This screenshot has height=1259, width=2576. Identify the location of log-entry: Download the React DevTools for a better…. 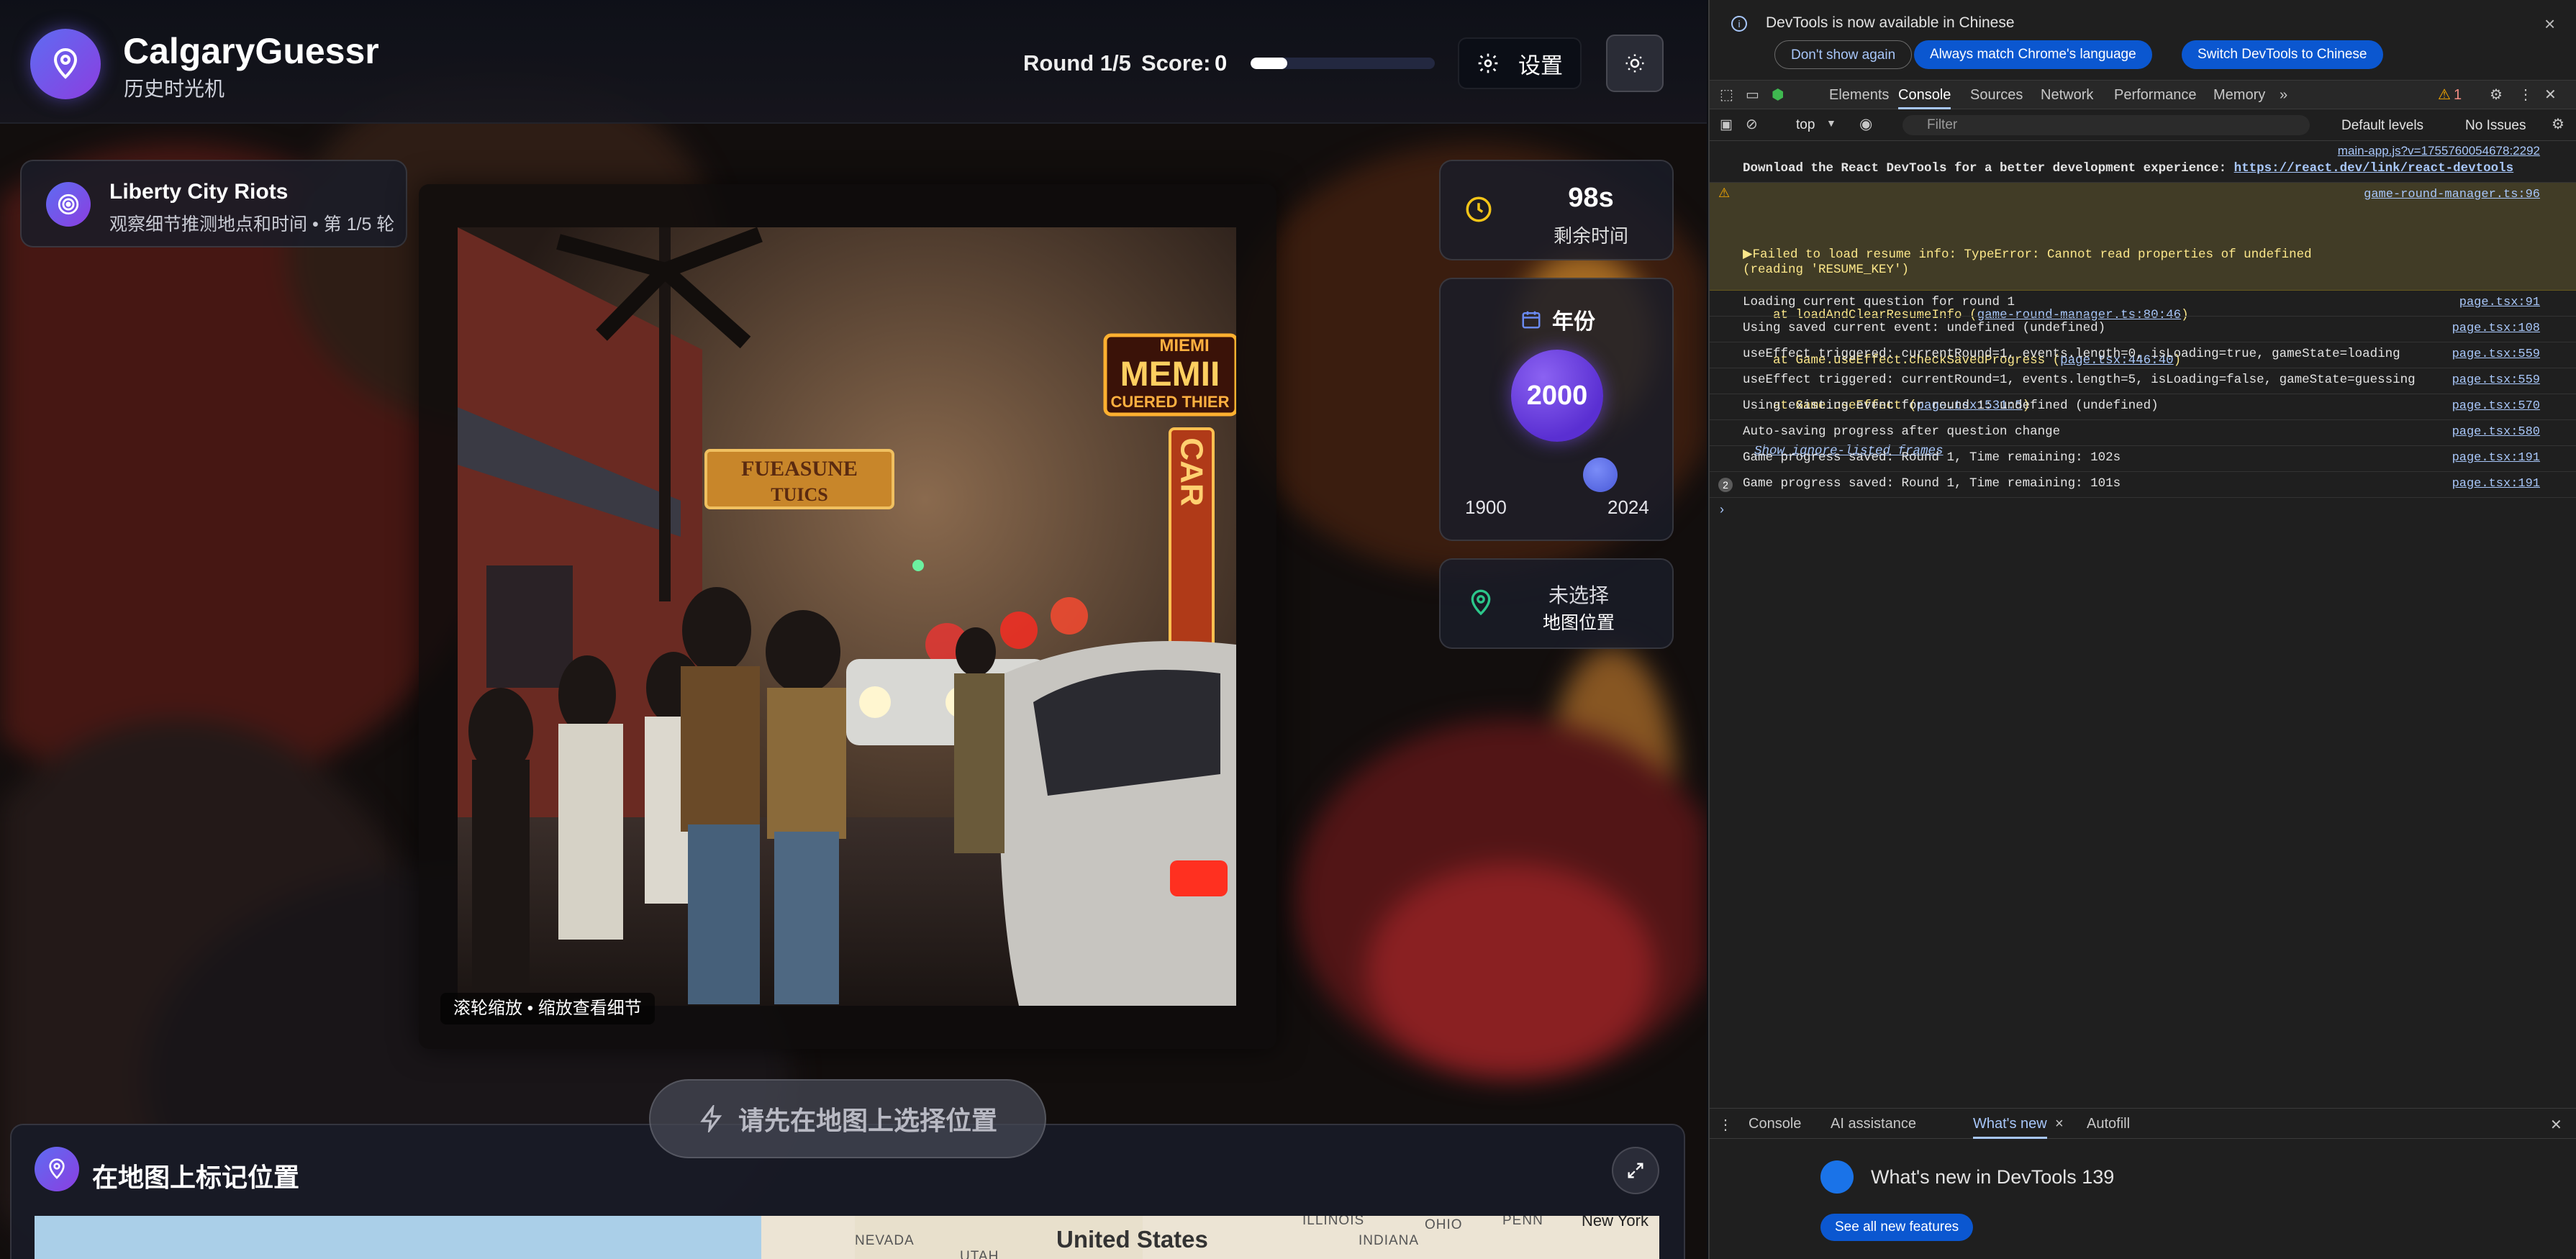
(2143, 170).